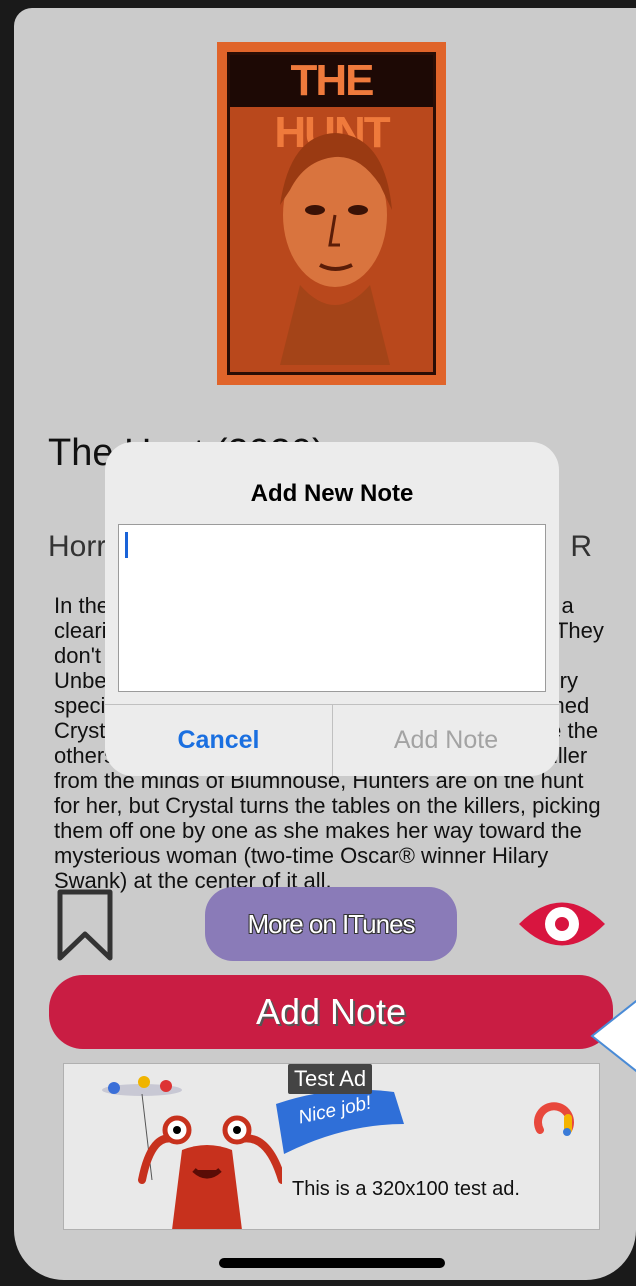  What do you see at coordinates (218, 740) in the screenshot?
I see `cancel-button: Cancel` at bounding box center [218, 740].